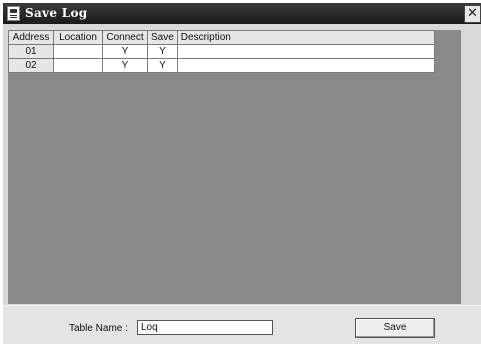 This screenshot has height=344, width=481. What do you see at coordinates (56, 13) in the screenshot?
I see `window-title: Save Log` at bounding box center [56, 13].